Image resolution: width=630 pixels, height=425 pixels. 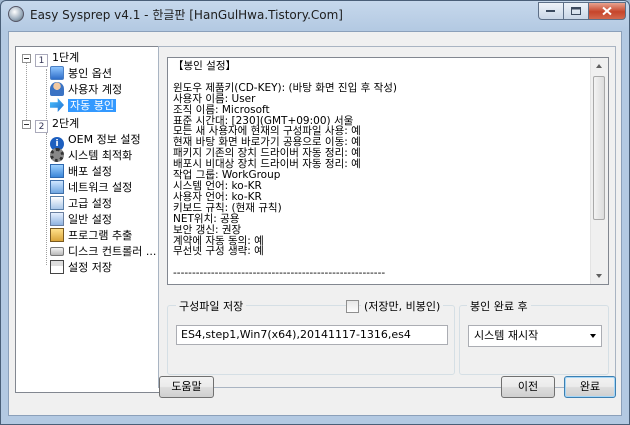 I want to click on finish-button: 완료, so click(x=590, y=387).